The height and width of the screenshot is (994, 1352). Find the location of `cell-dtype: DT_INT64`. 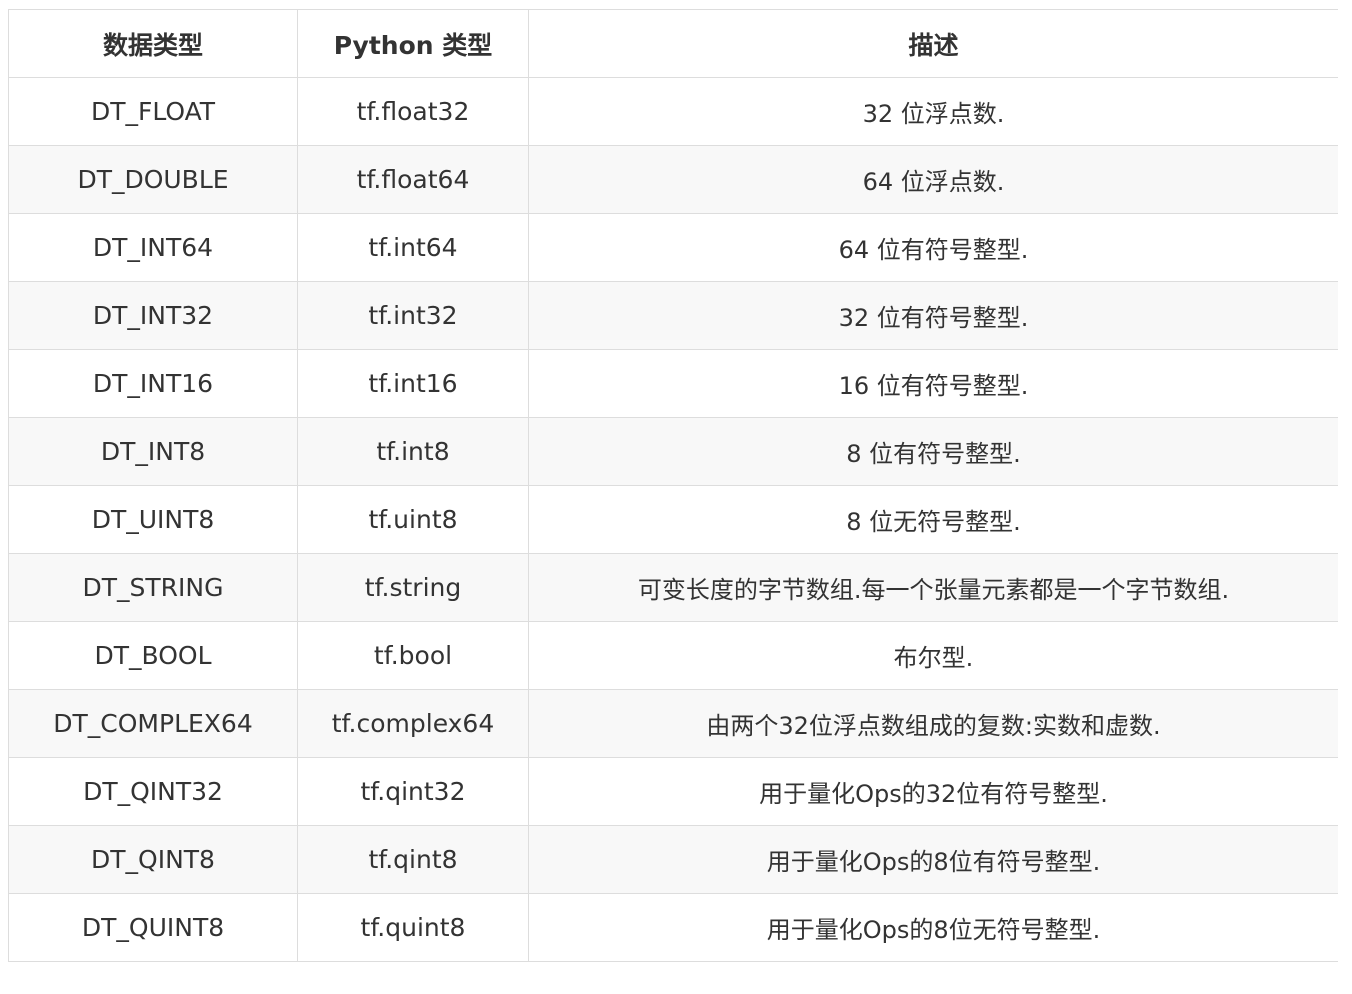

cell-dtype: DT_INT64 is located at coordinates (153, 247).